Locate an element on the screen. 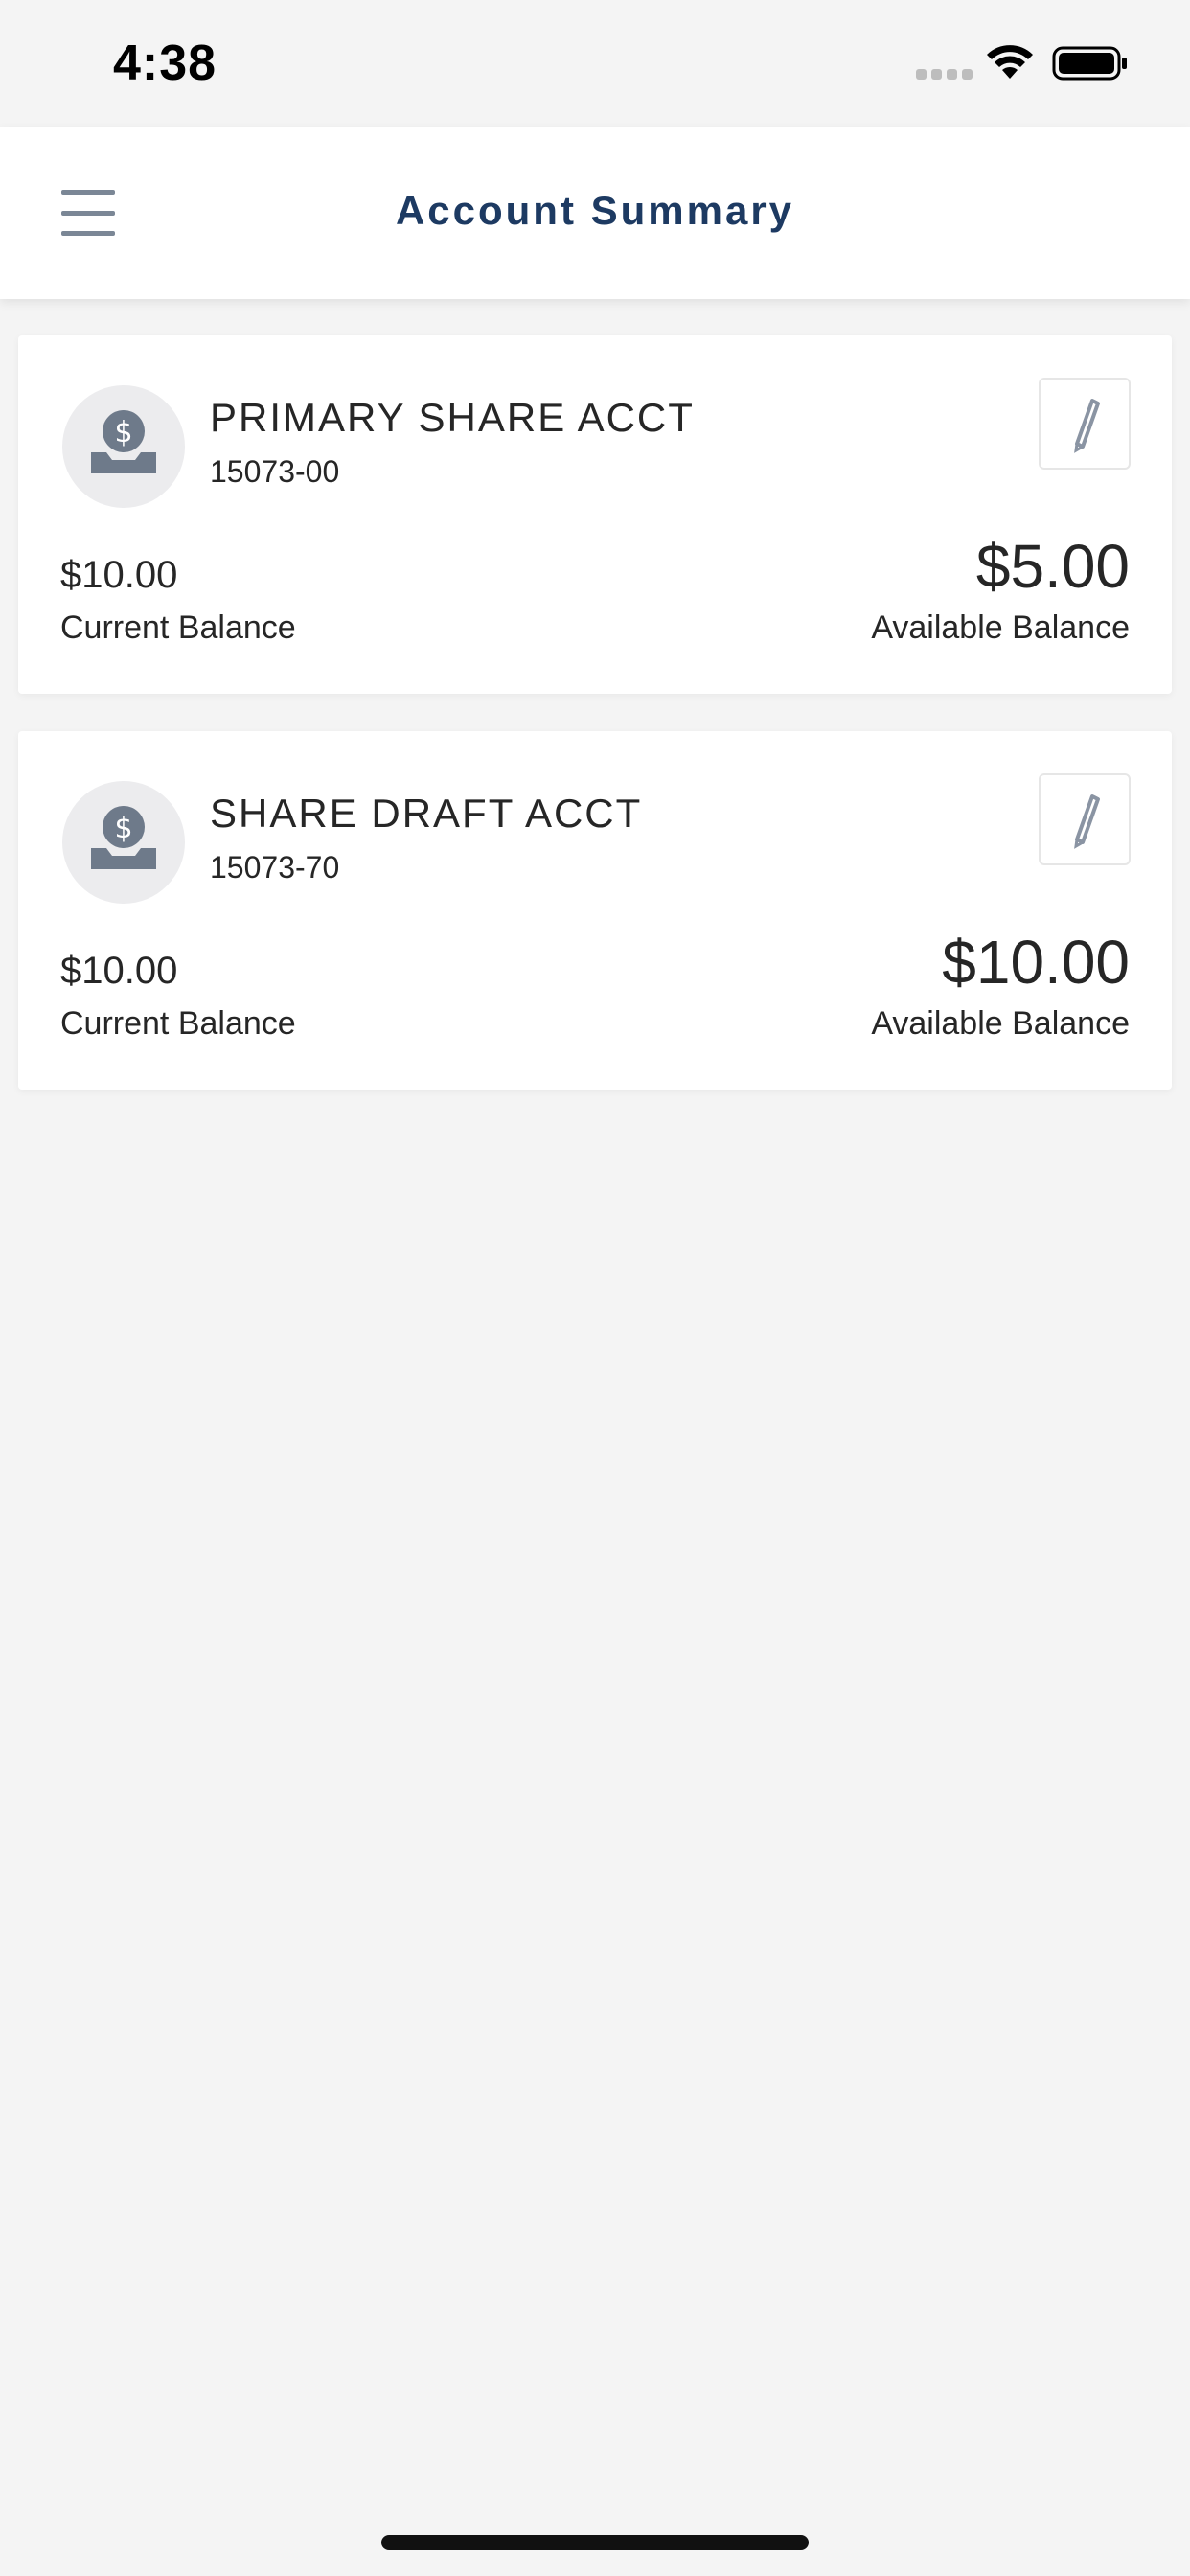 This screenshot has width=1190, height=2576. account-number: 15073-00 is located at coordinates (275, 471).